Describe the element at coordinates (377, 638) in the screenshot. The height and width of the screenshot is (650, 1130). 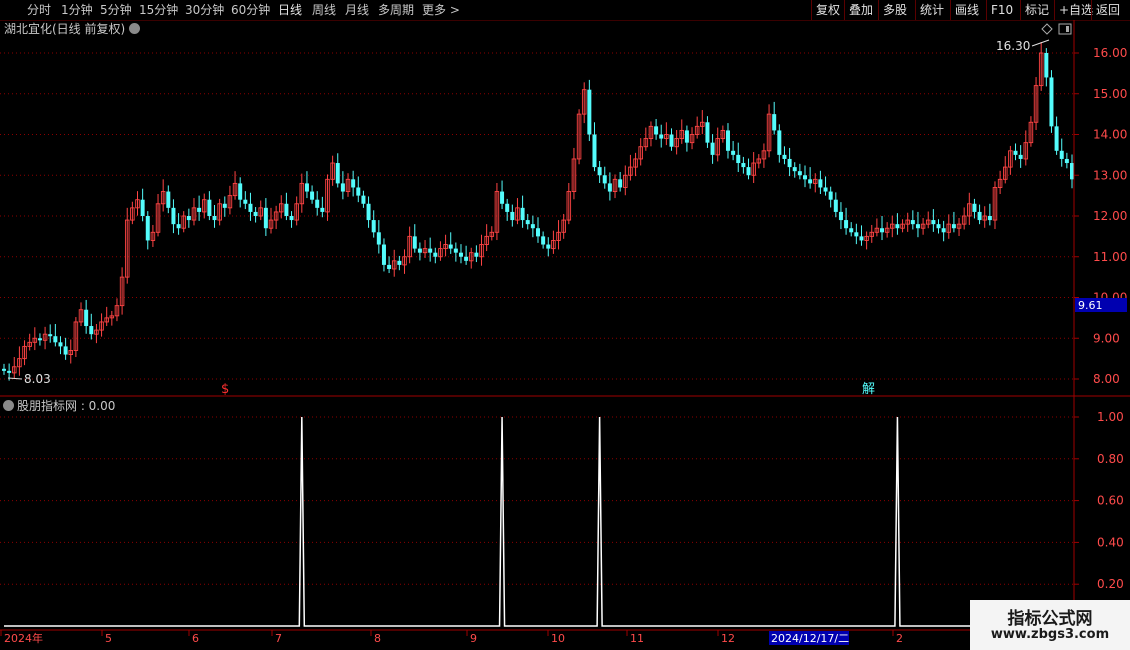
I see `date-tick-label: 8` at that location.